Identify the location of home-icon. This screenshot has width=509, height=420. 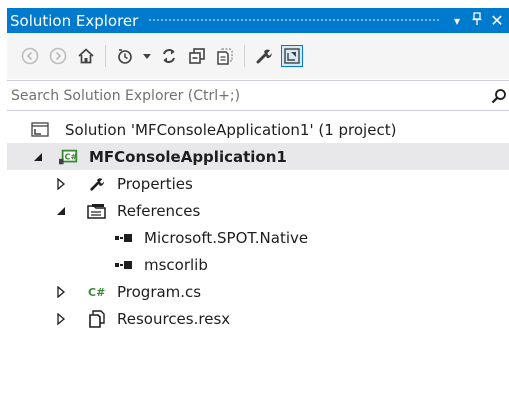
(86, 56).